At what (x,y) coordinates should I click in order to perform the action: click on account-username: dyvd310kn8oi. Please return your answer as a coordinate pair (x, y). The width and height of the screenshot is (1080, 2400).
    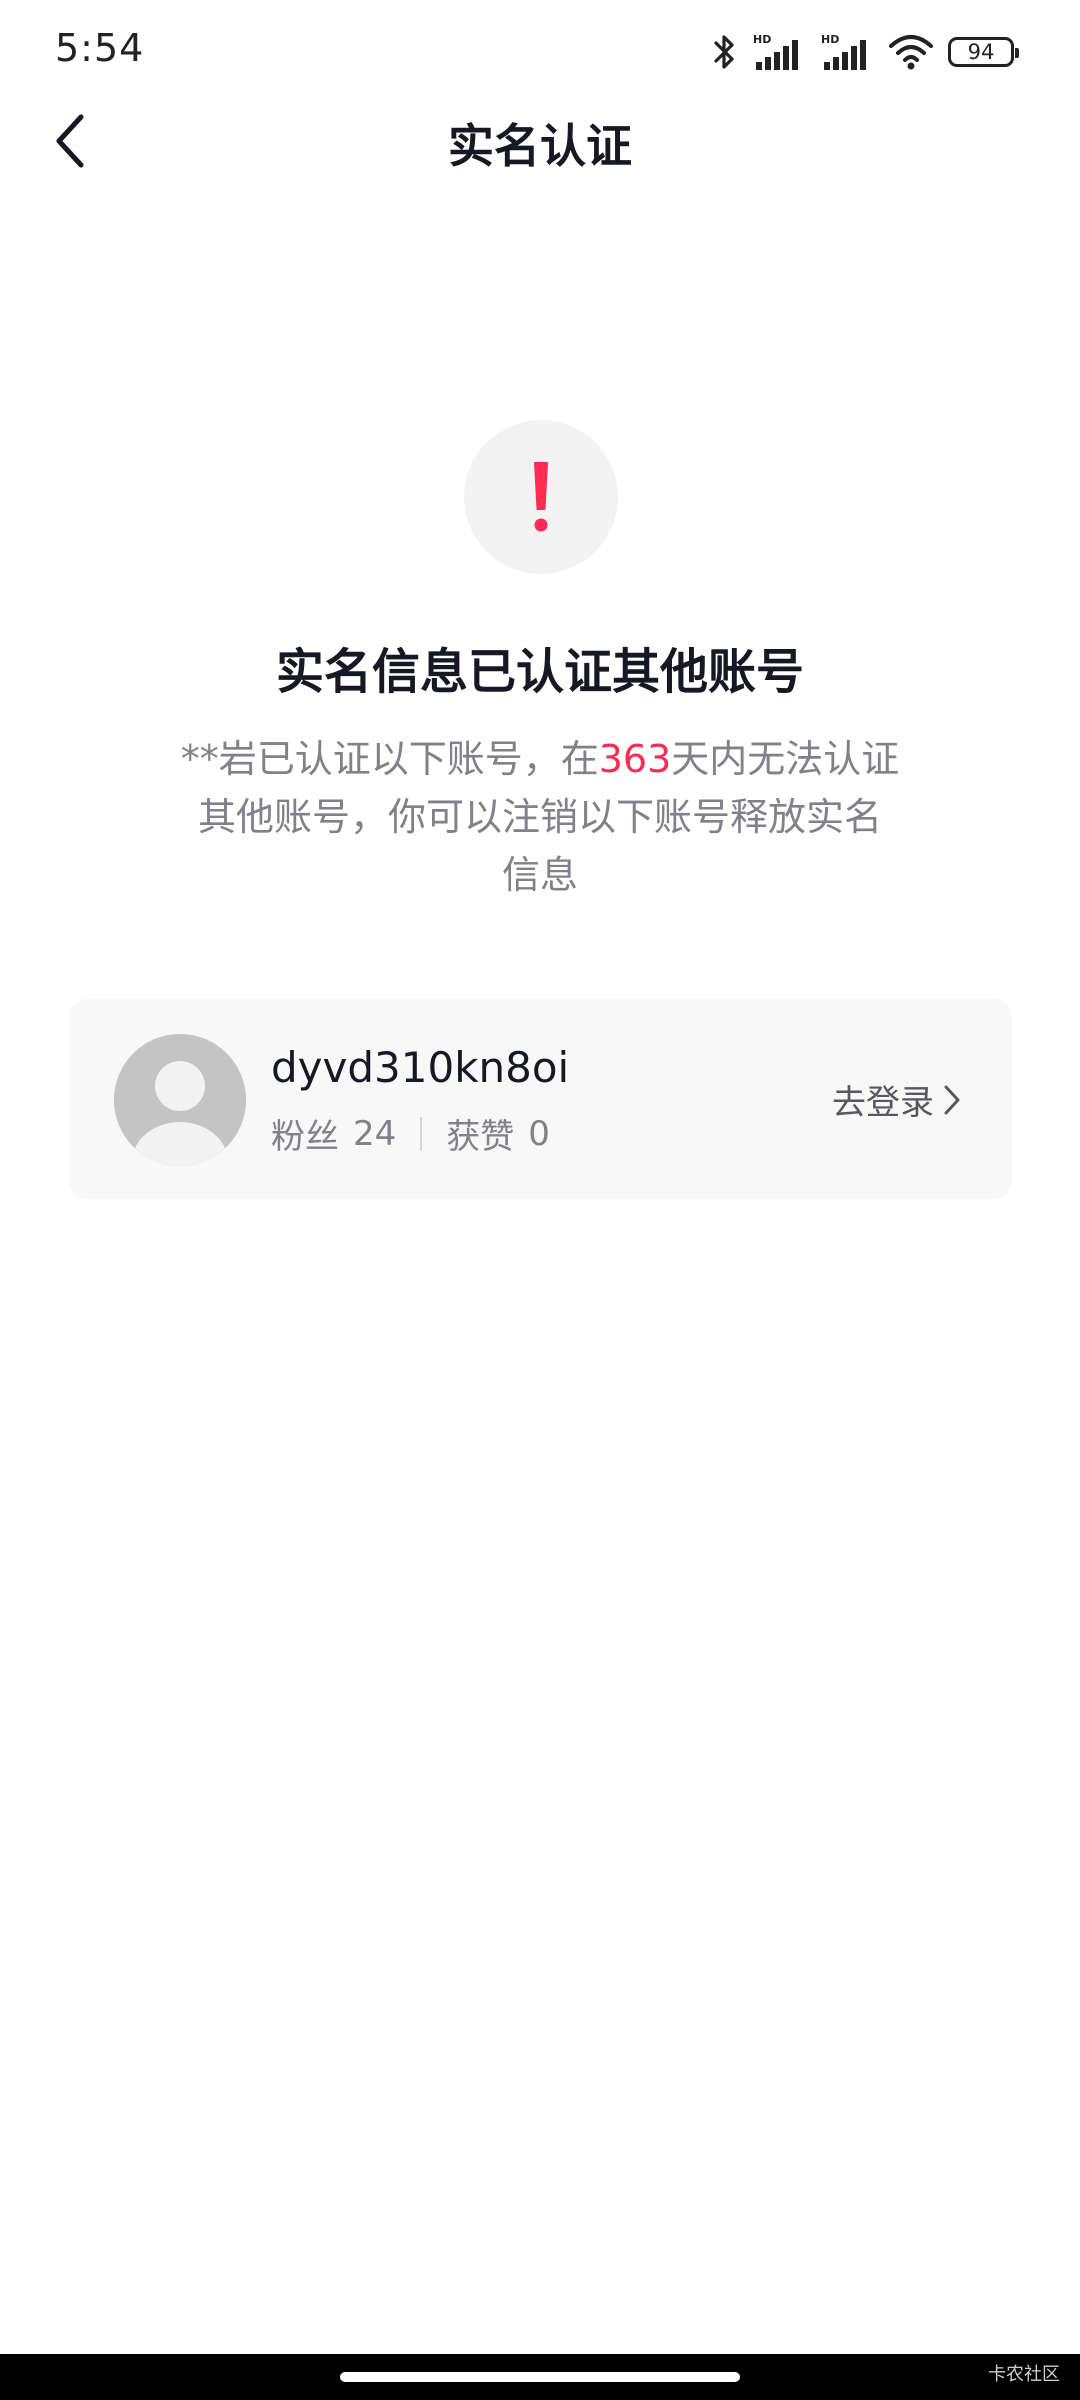
    Looking at the image, I should click on (420, 1067).